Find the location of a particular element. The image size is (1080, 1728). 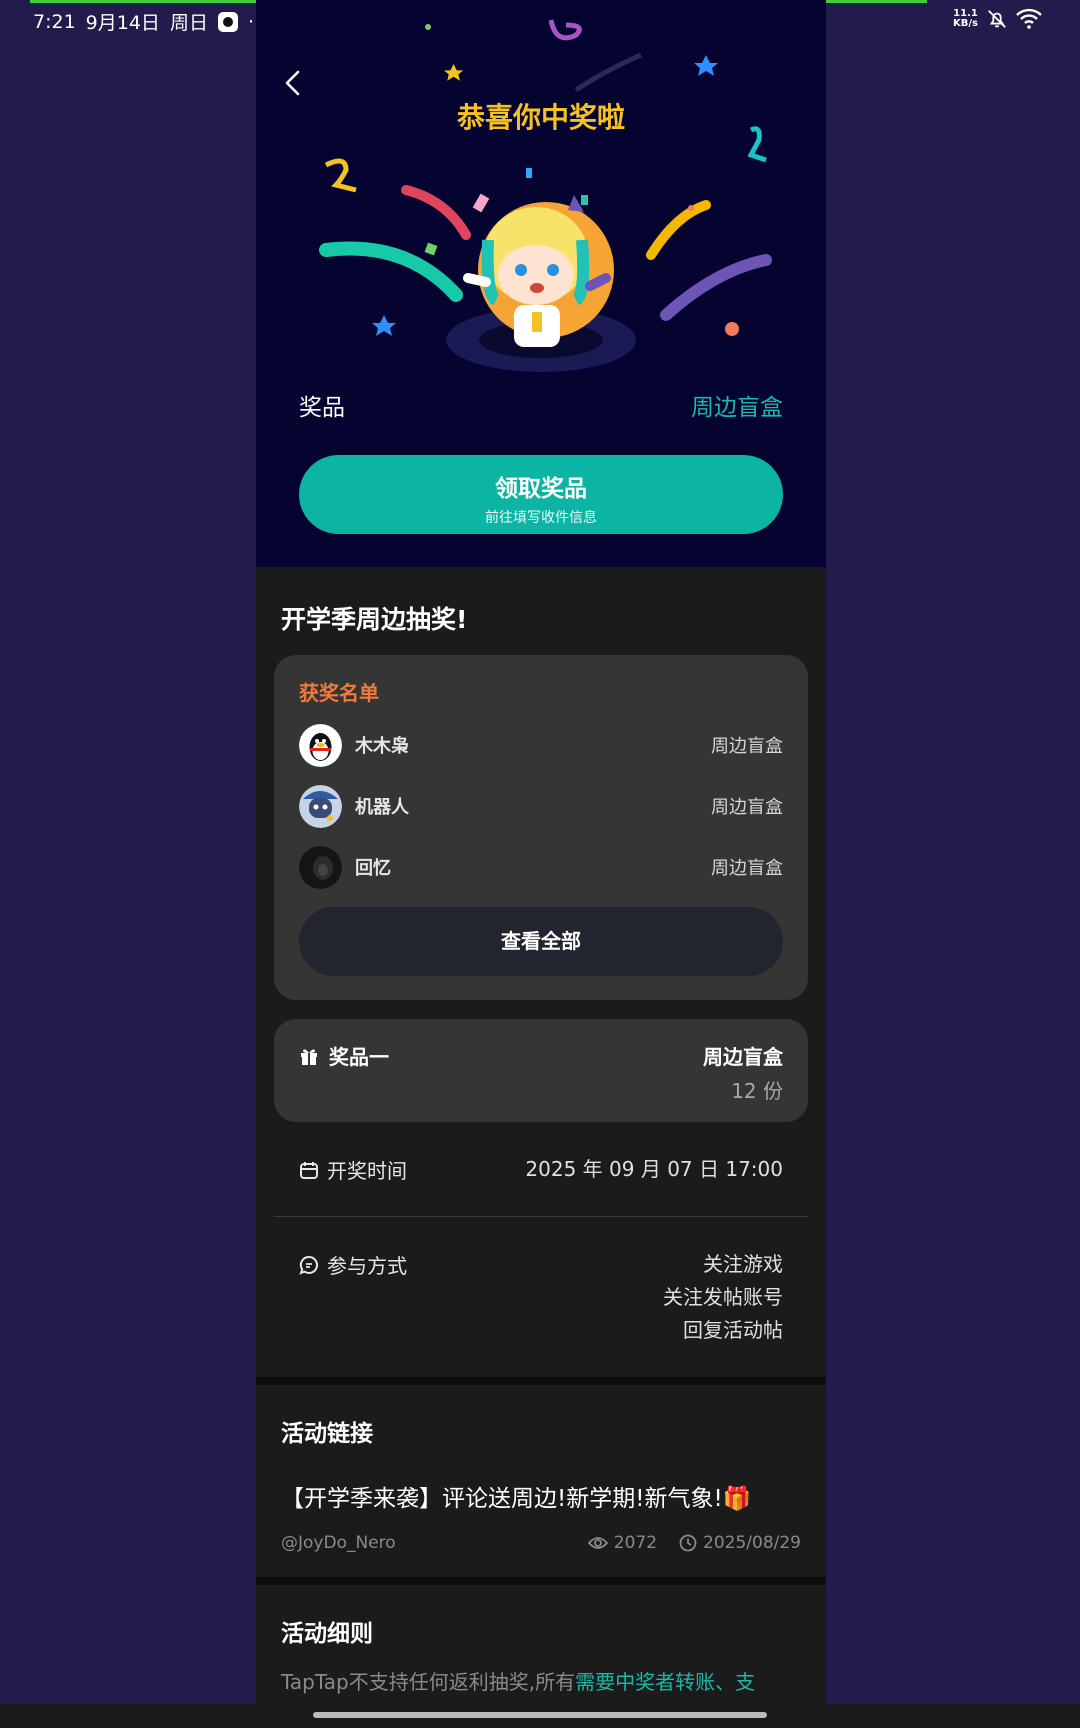

view-all-button: 查看全部 is located at coordinates (541, 941).